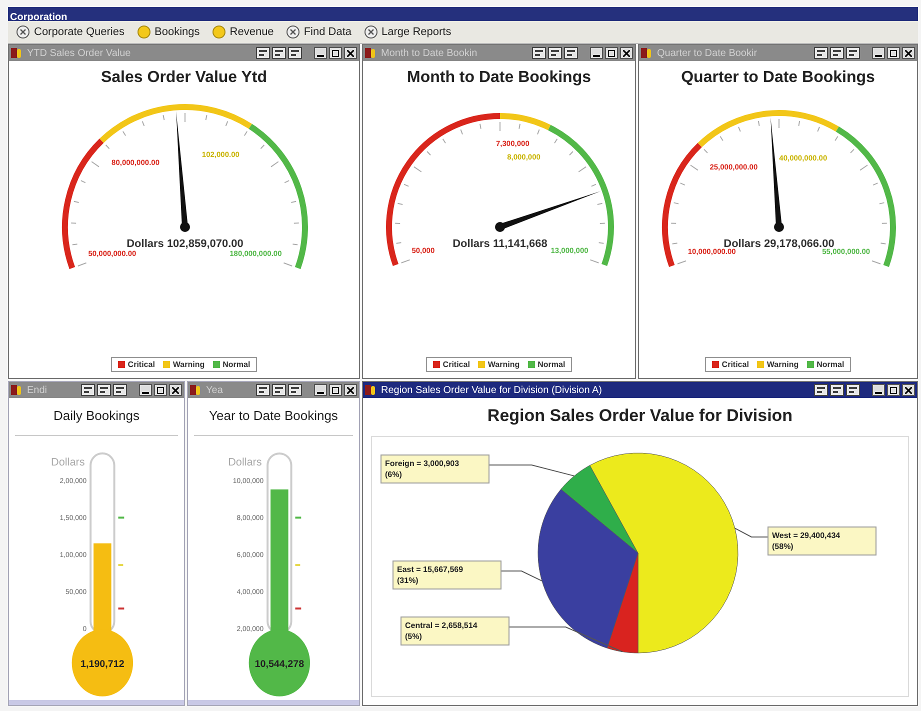 The width and height of the screenshot is (921, 711). What do you see at coordinates (279, 664) in the screenshot?
I see `thermometer-reading: 10,544,278` at bounding box center [279, 664].